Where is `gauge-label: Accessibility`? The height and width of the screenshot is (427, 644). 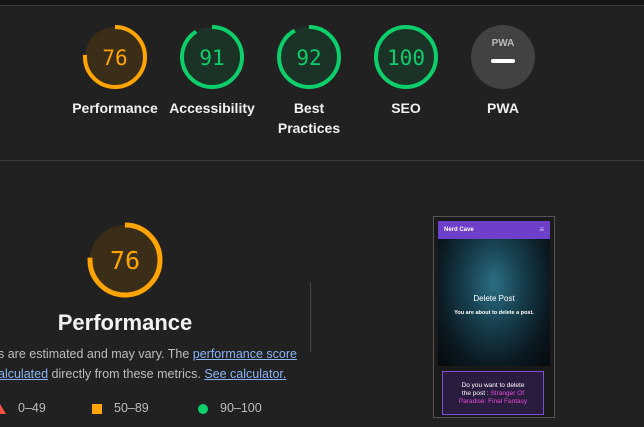 gauge-label: Accessibility is located at coordinates (212, 108).